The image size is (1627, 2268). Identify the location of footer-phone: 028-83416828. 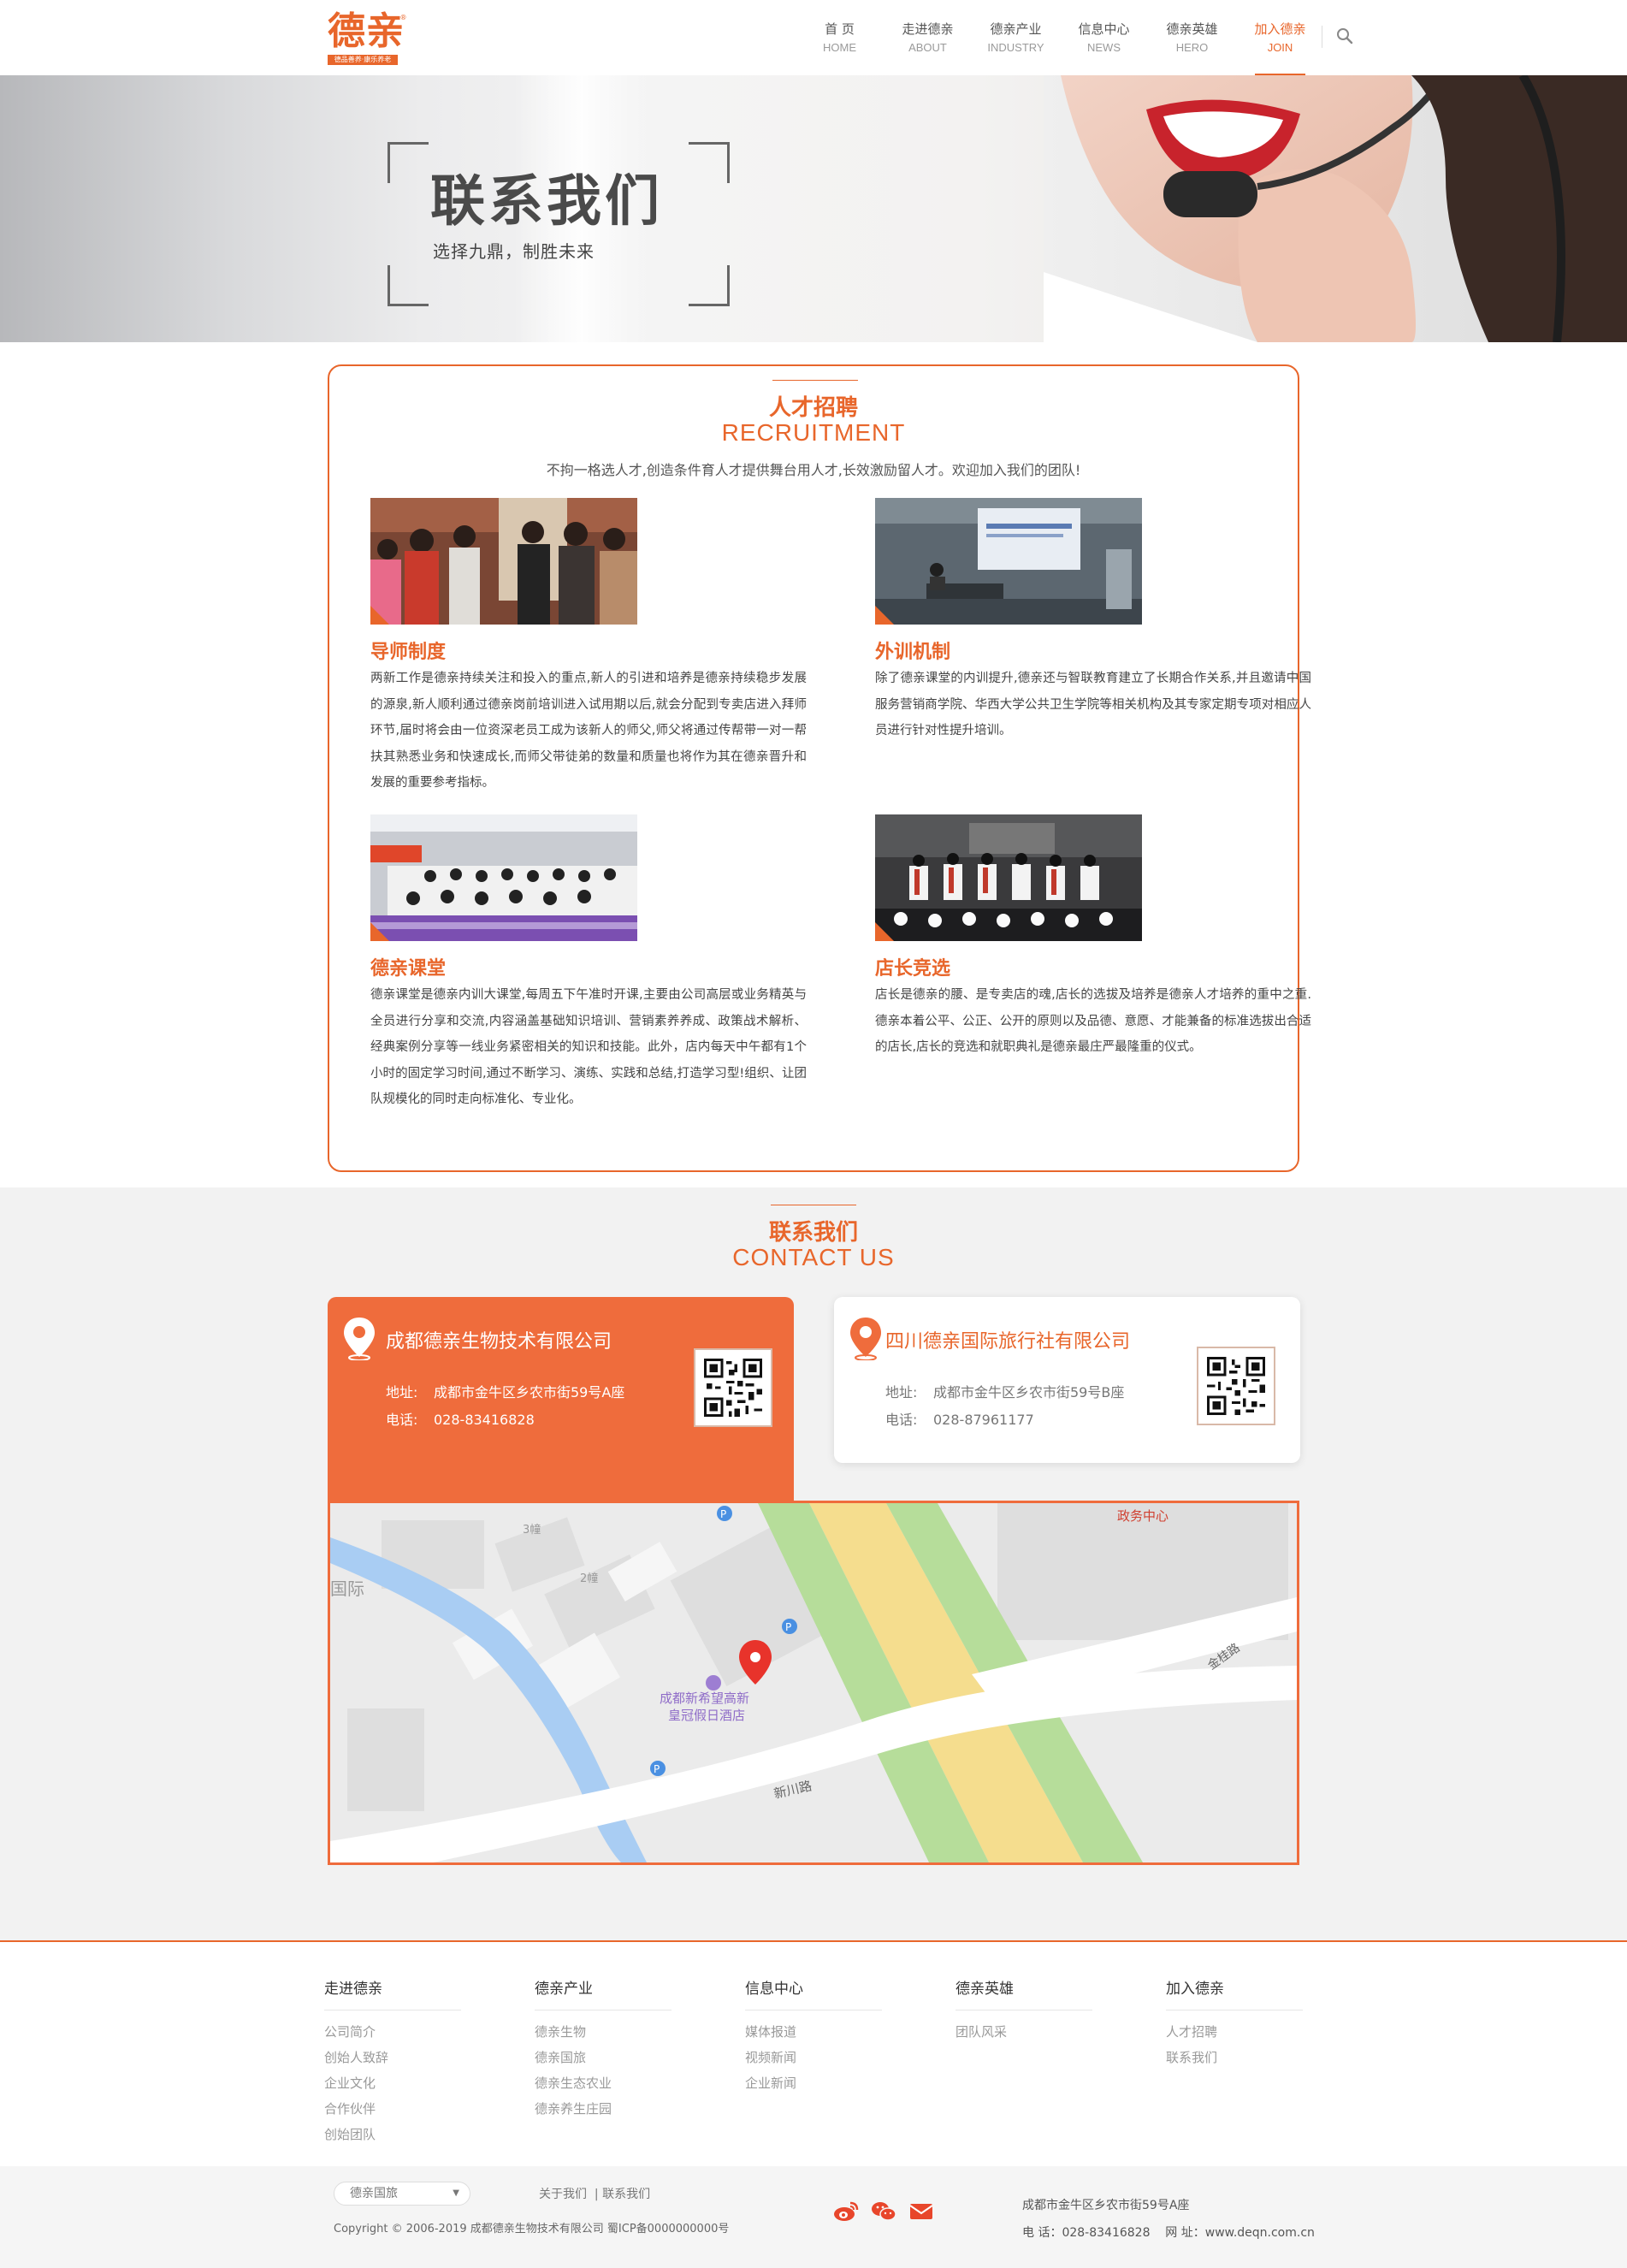
(1106, 2233).